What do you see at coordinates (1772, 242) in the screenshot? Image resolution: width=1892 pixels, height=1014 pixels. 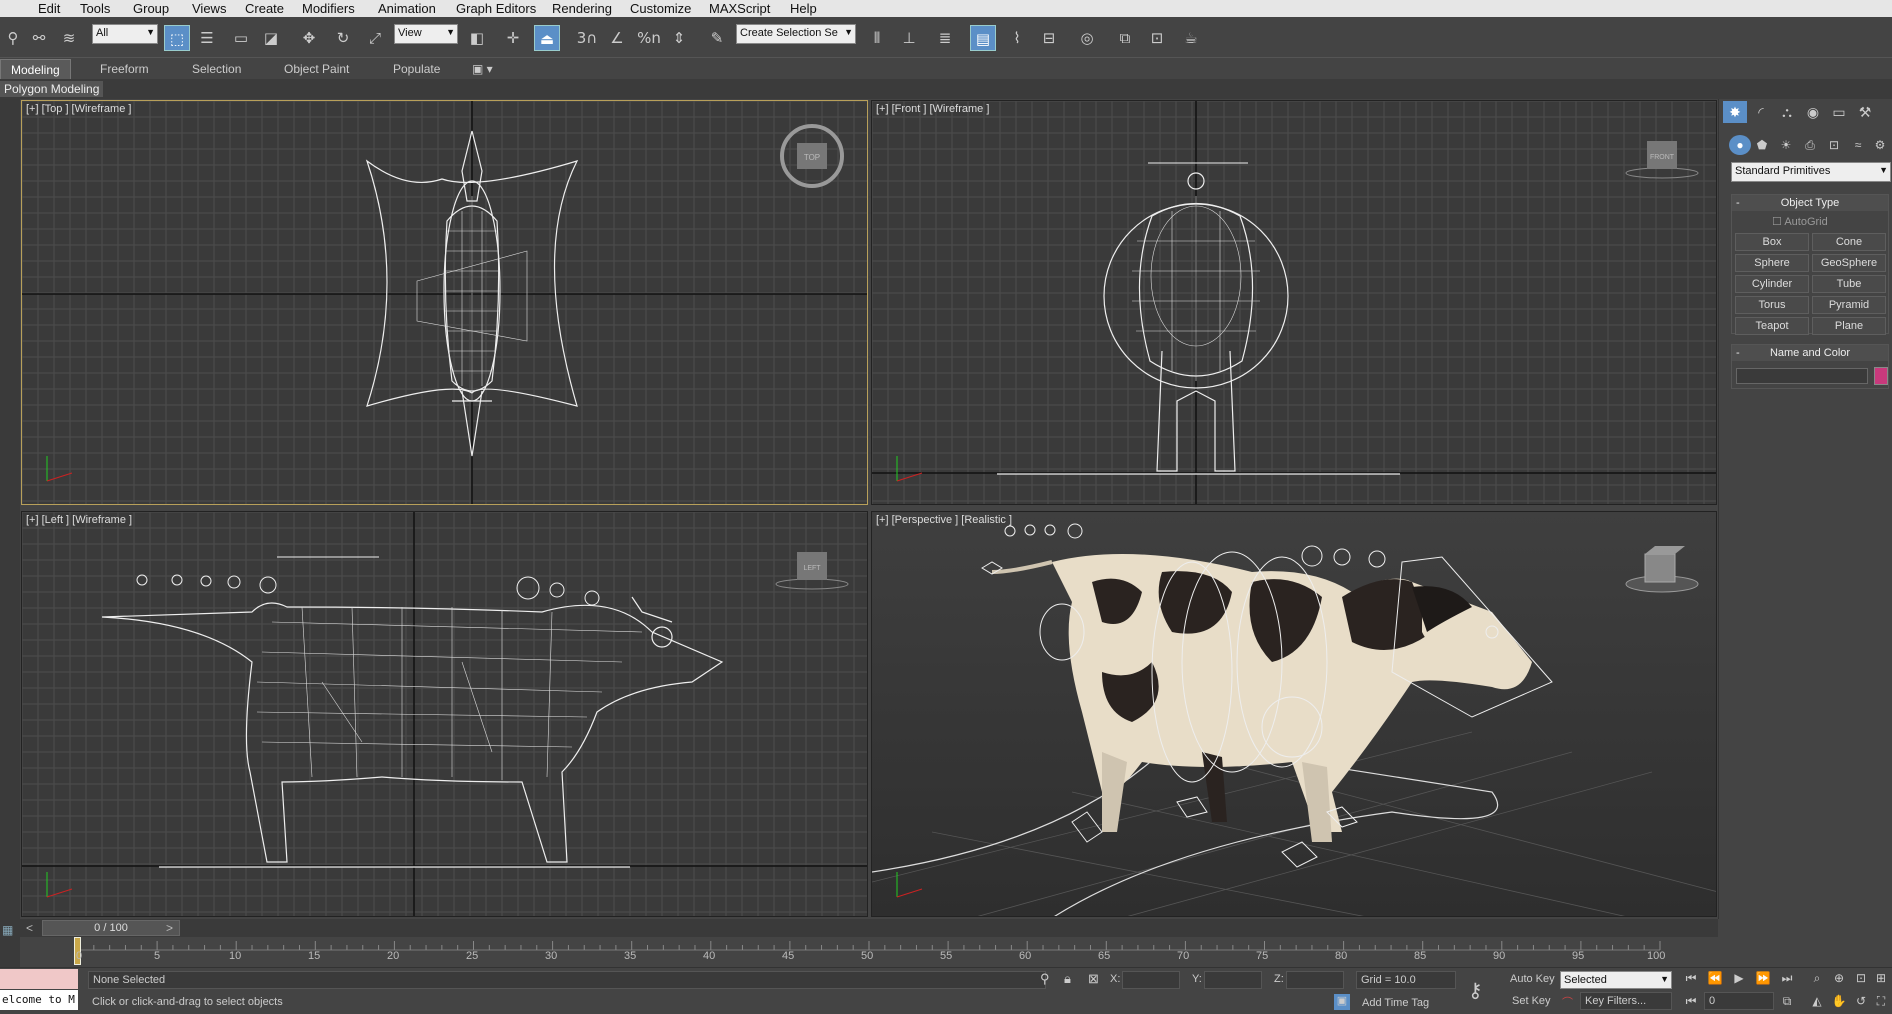 I see `box-button: Box` at bounding box center [1772, 242].